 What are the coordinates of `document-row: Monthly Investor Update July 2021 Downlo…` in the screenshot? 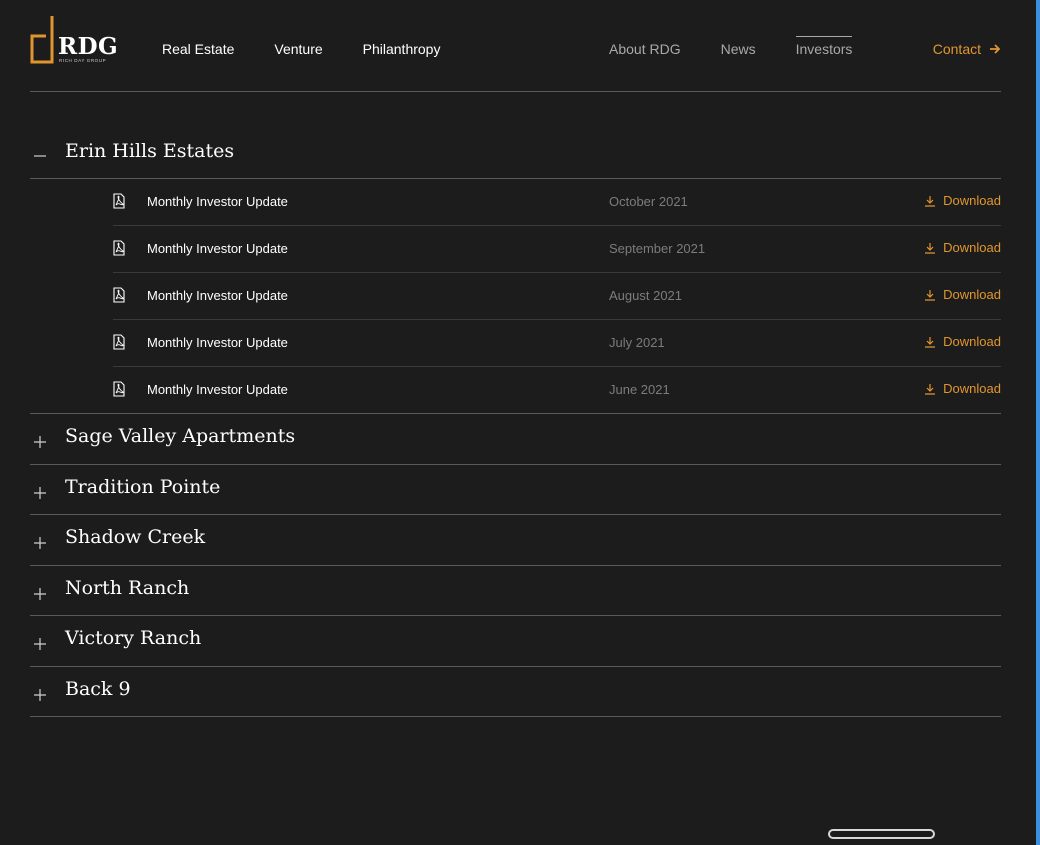 It's located at (557, 343).